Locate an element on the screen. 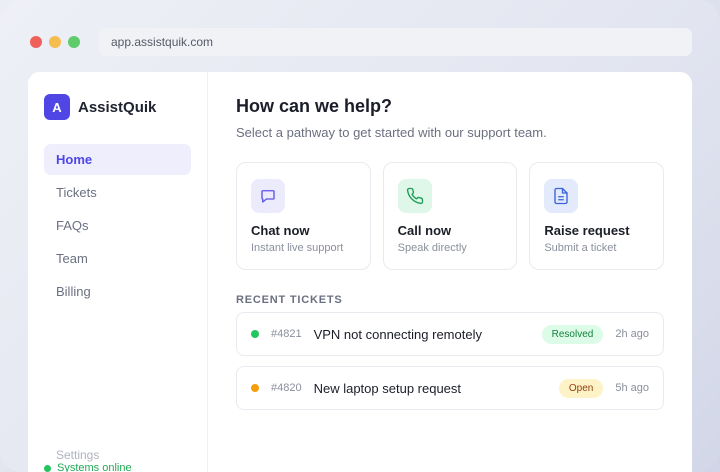  call-now-card: Call now Speak directly is located at coordinates (450, 216).